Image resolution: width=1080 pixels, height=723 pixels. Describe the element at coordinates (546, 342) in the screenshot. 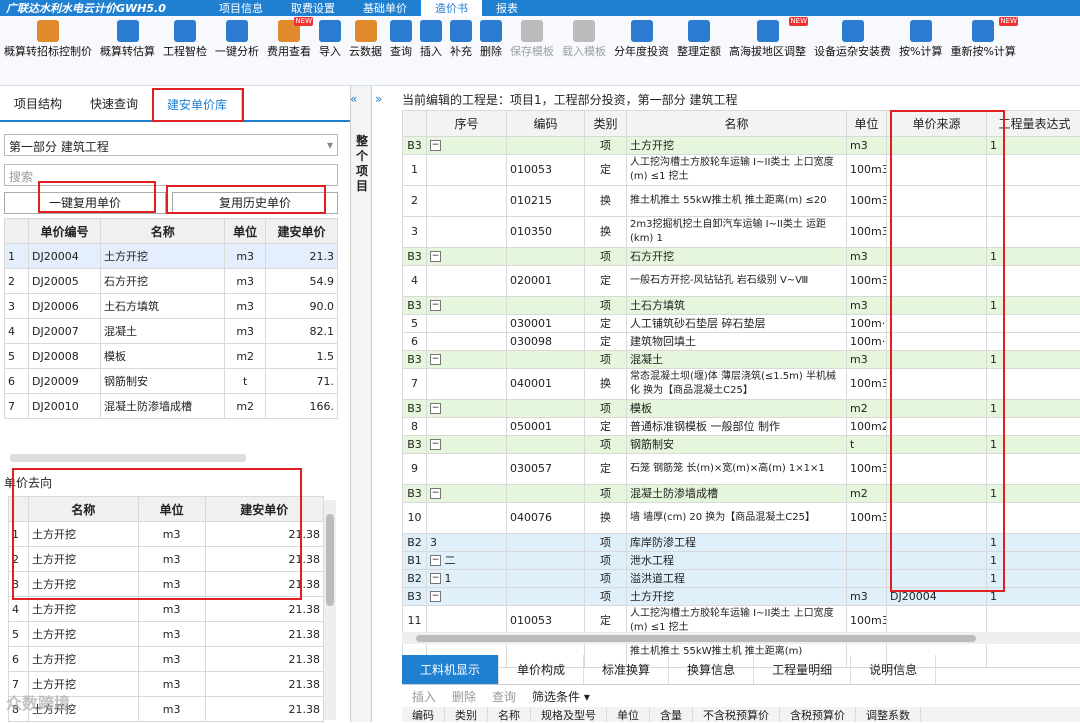

I see `table-cell: 030098` at that location.